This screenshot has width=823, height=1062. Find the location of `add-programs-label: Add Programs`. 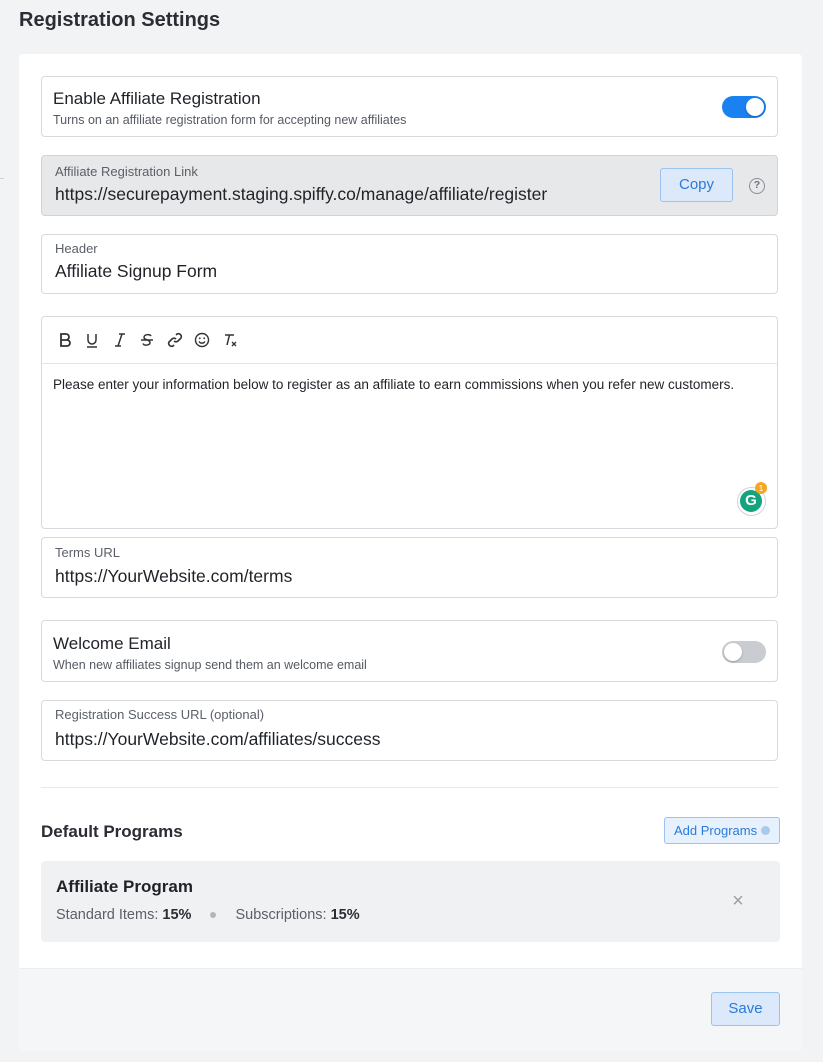

add-programs-label: Add Programs is located at coordinates (716, 830).